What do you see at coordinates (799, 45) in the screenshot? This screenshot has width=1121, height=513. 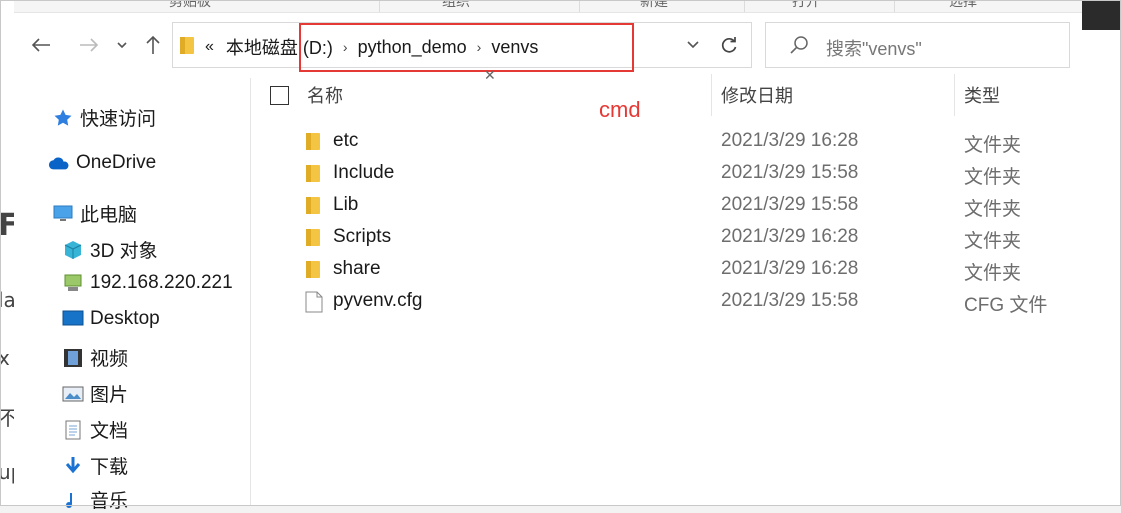 I see `search-icon` at bounding box center [799, 45].